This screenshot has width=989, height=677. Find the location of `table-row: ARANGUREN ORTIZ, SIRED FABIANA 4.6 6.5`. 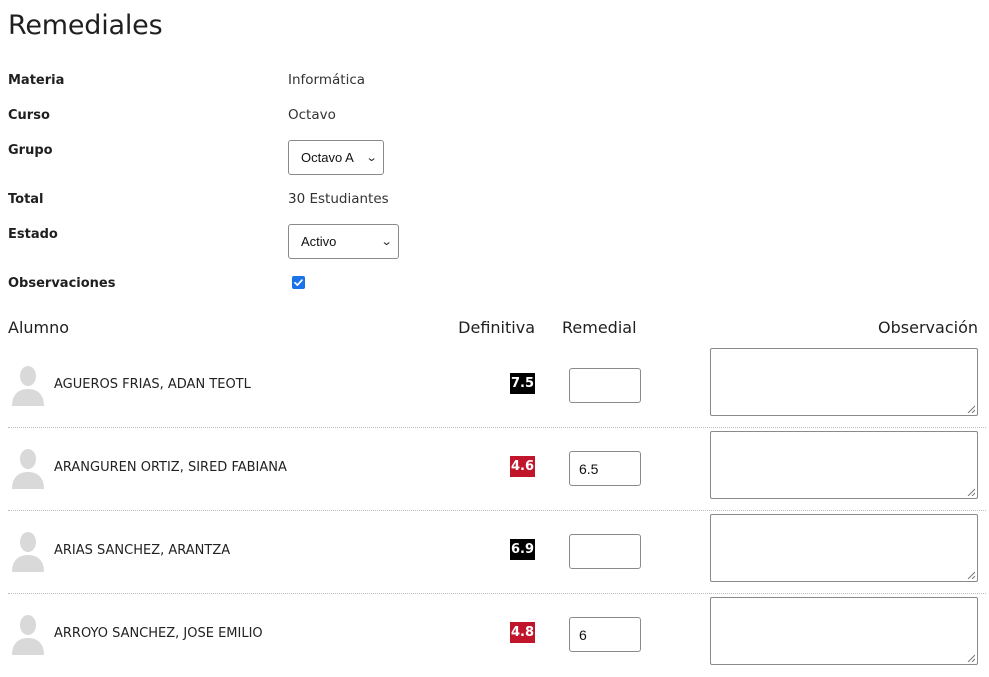

table-row: ARANGUREN ORTIZ, SIRED FABIANA 4.6 6.5 is located at coordinates (497, 469).